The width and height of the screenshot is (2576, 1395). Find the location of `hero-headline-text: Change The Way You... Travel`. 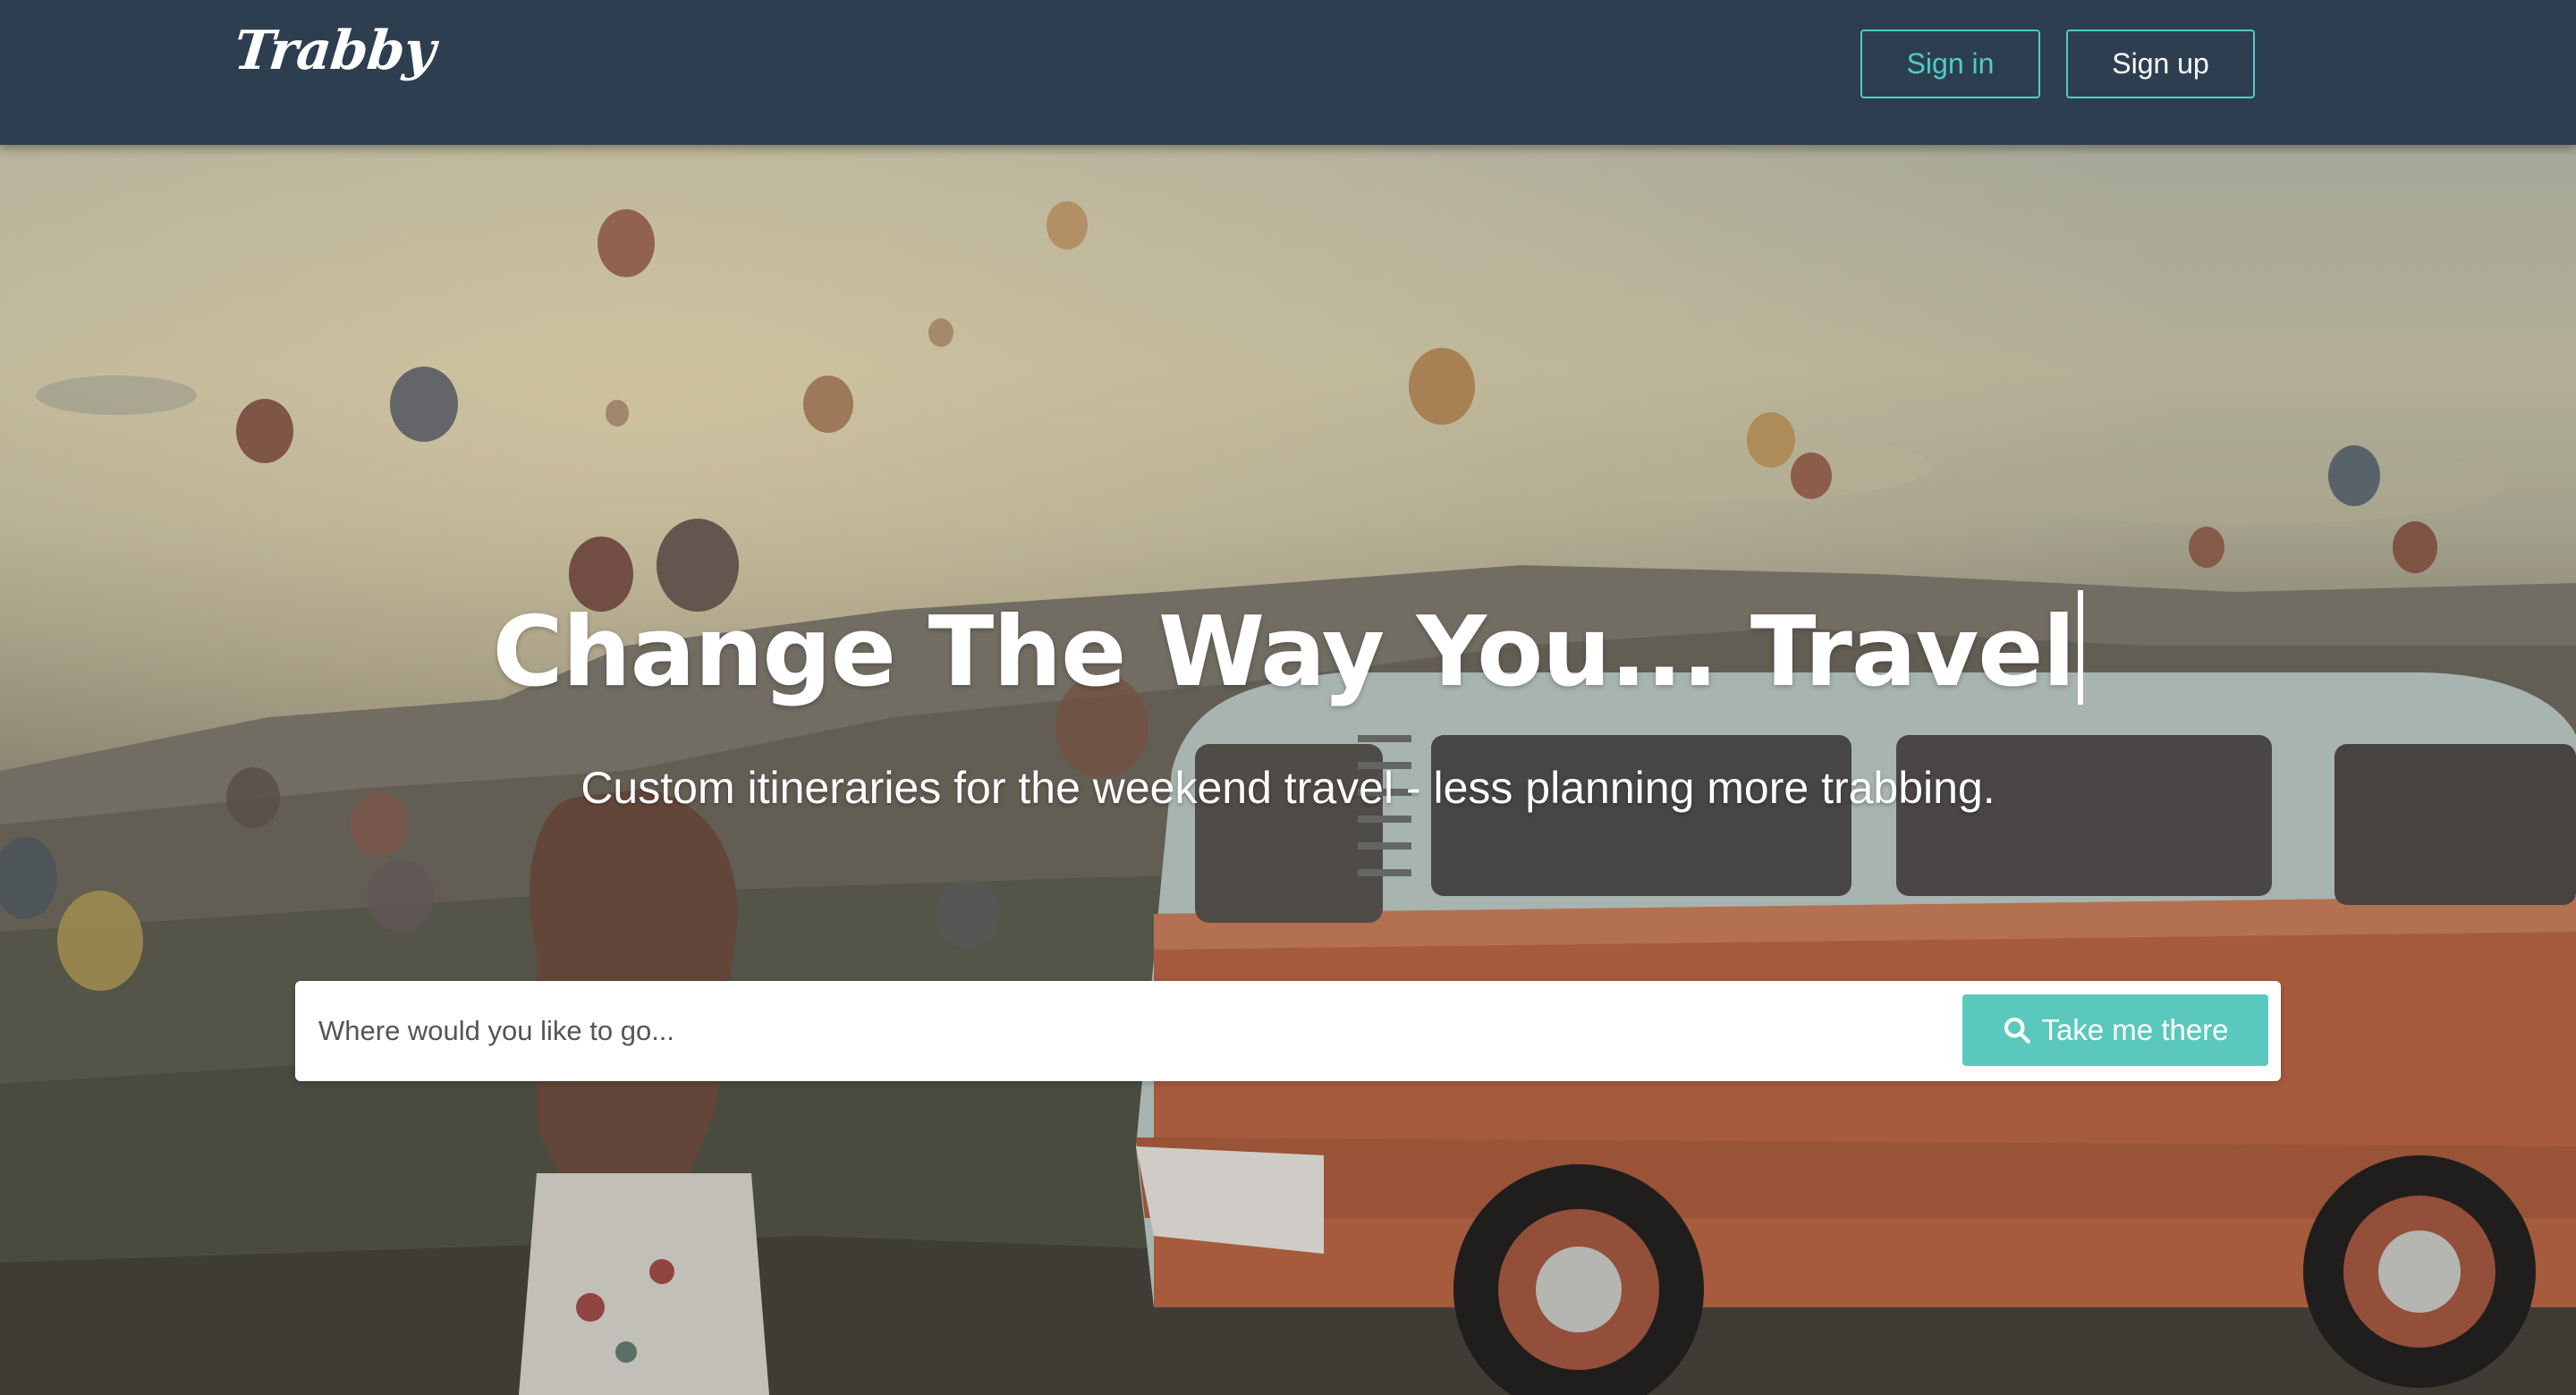

hero-headline-text: Change The Way You... Travel is located at coordinates (1284, 652).